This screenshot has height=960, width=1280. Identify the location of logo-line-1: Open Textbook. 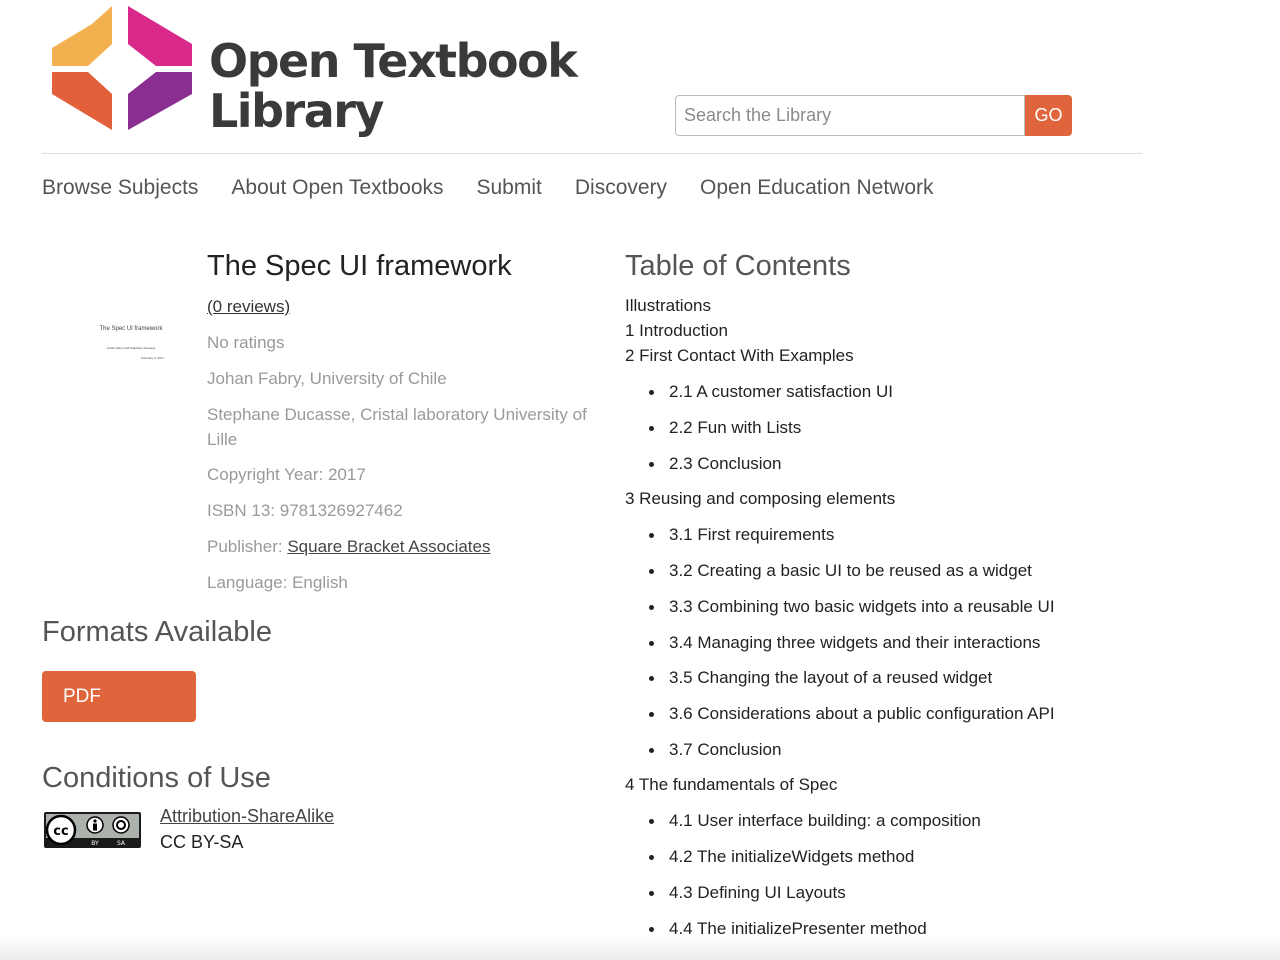
(393, 61).